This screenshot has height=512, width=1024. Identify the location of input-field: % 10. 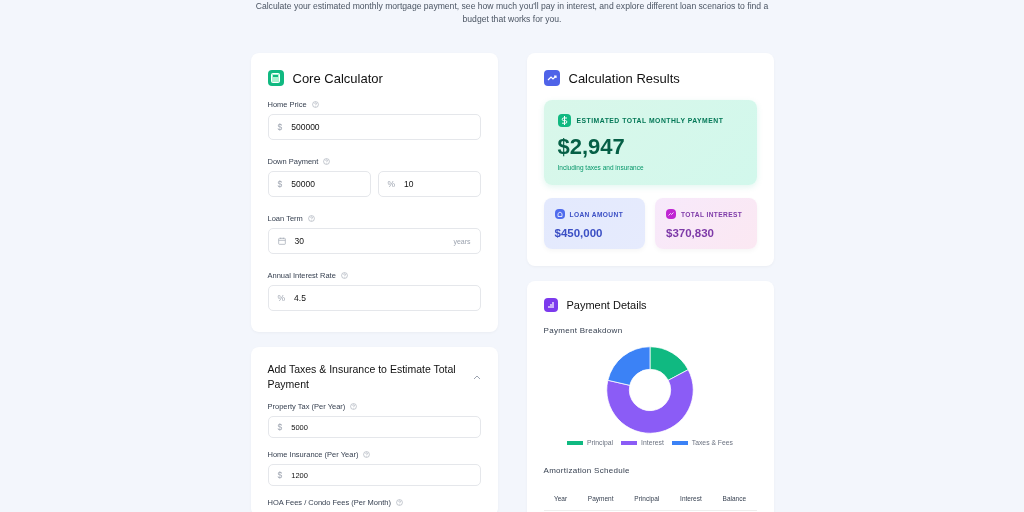
(429, 184).